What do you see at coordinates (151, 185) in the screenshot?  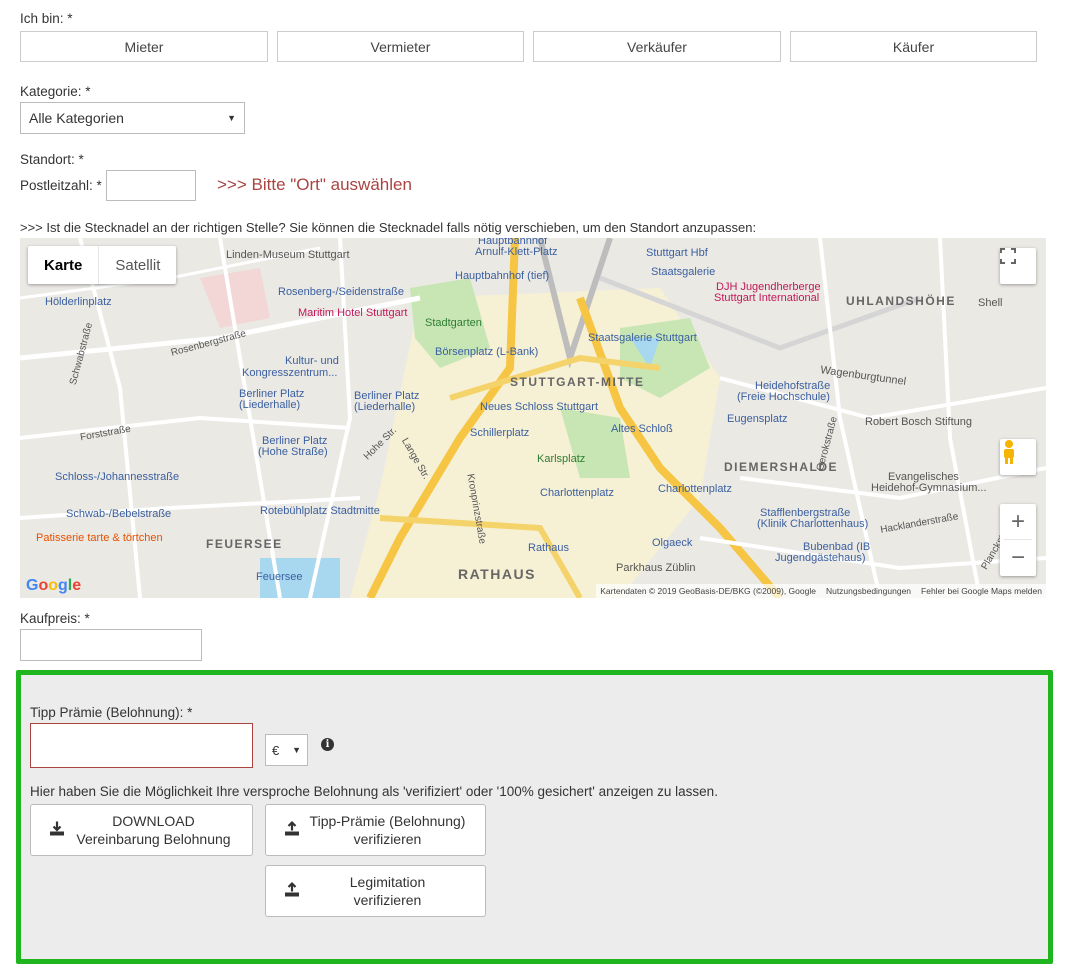 I see `zip-input` at bounding box center [151, 185].